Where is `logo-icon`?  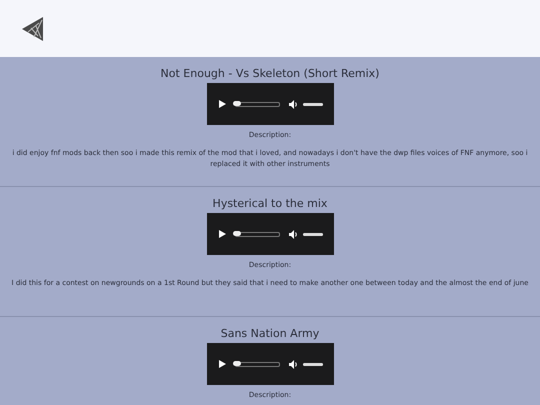
logo-icon is located at coordinates (33, 28).